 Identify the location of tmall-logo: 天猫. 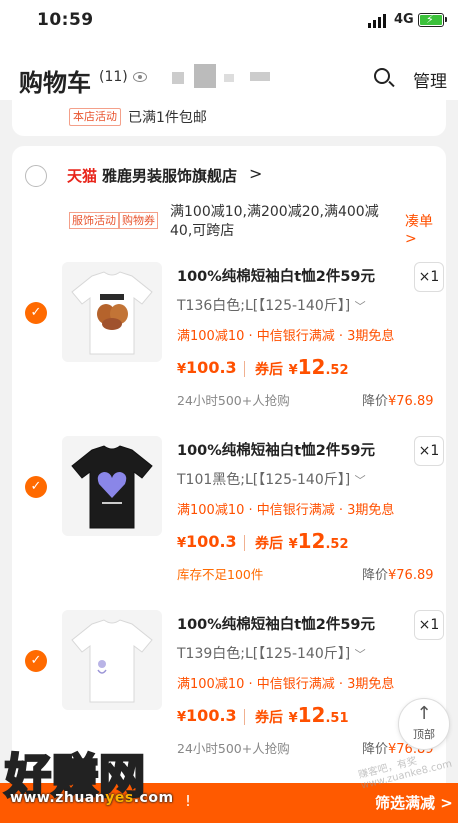
(82, 176).